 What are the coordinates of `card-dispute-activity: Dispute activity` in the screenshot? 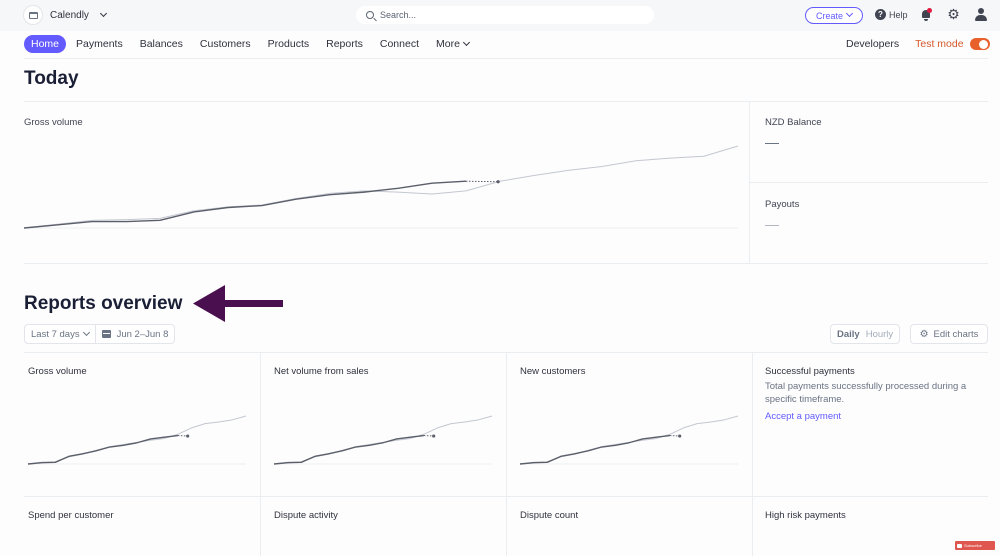 It's located at (306, 515).